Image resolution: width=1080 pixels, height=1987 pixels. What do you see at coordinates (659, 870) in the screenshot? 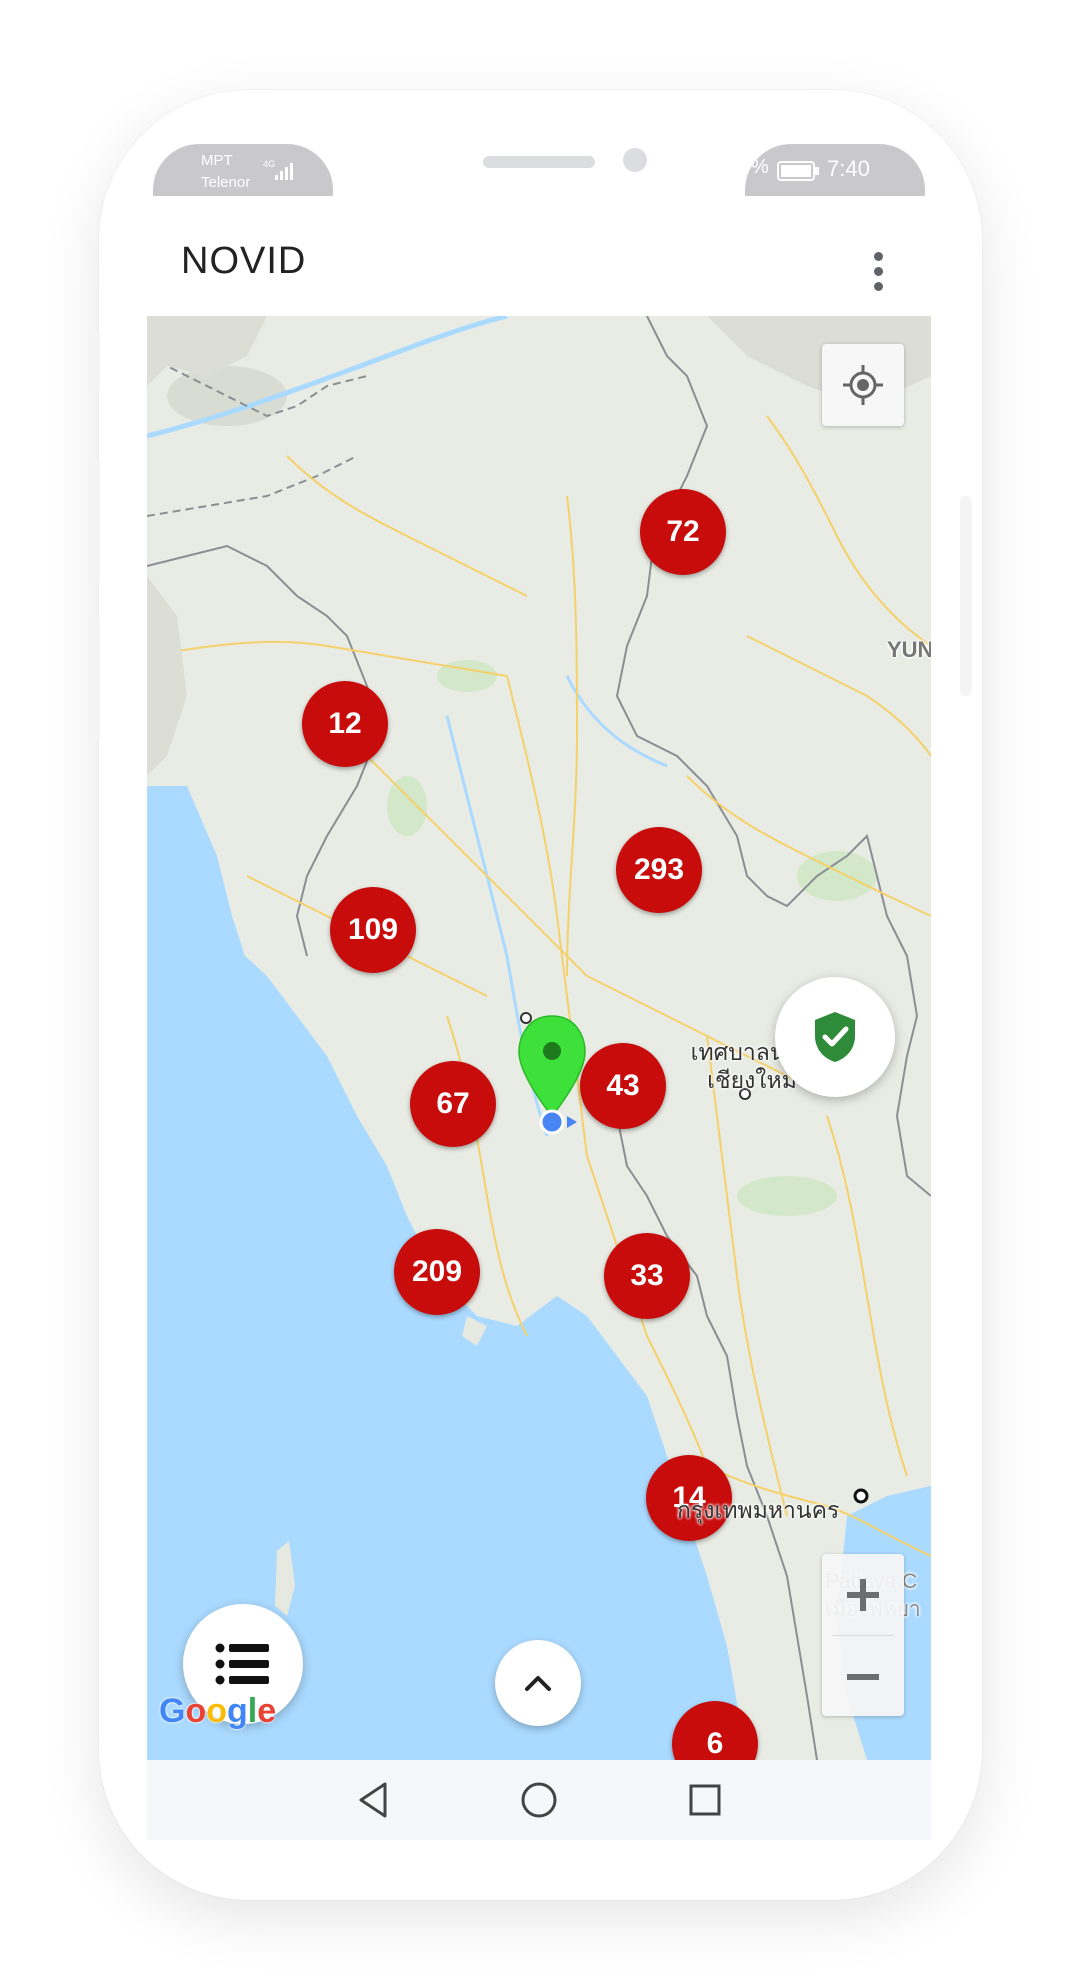
I see `cluster-marker: 293` at bounding box center [659, 870].